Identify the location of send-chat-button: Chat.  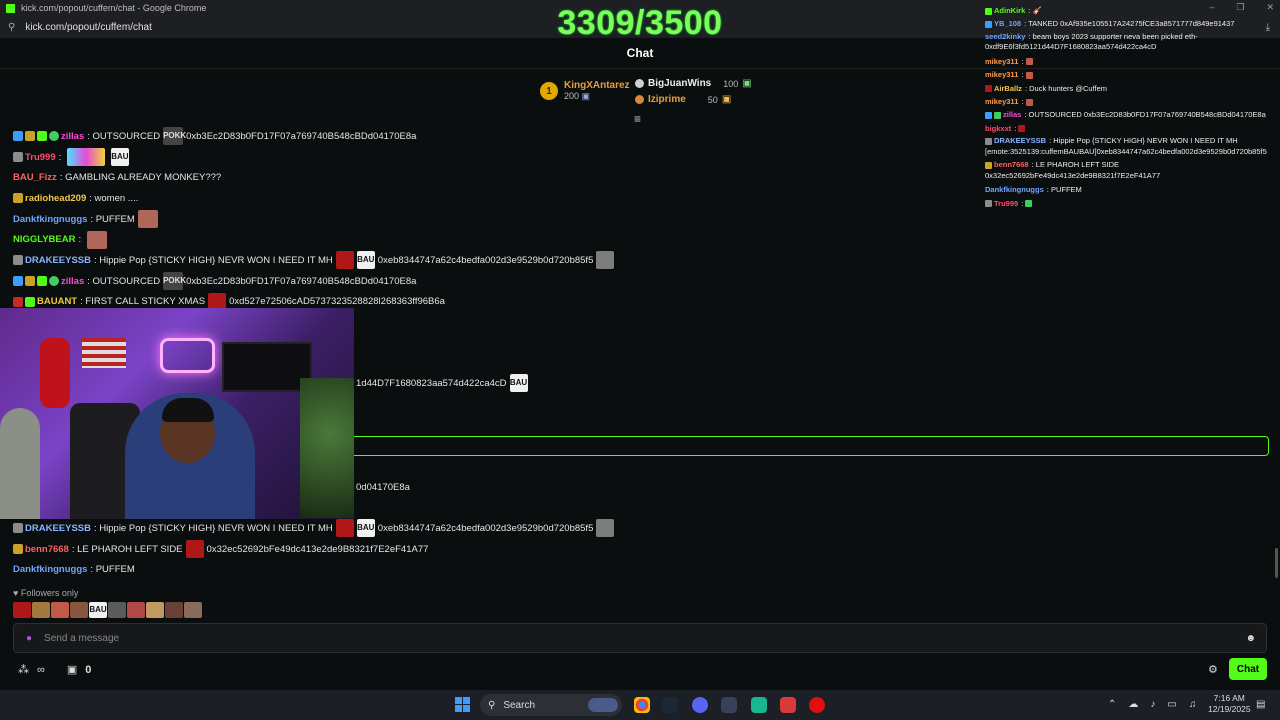
(1248, 669).